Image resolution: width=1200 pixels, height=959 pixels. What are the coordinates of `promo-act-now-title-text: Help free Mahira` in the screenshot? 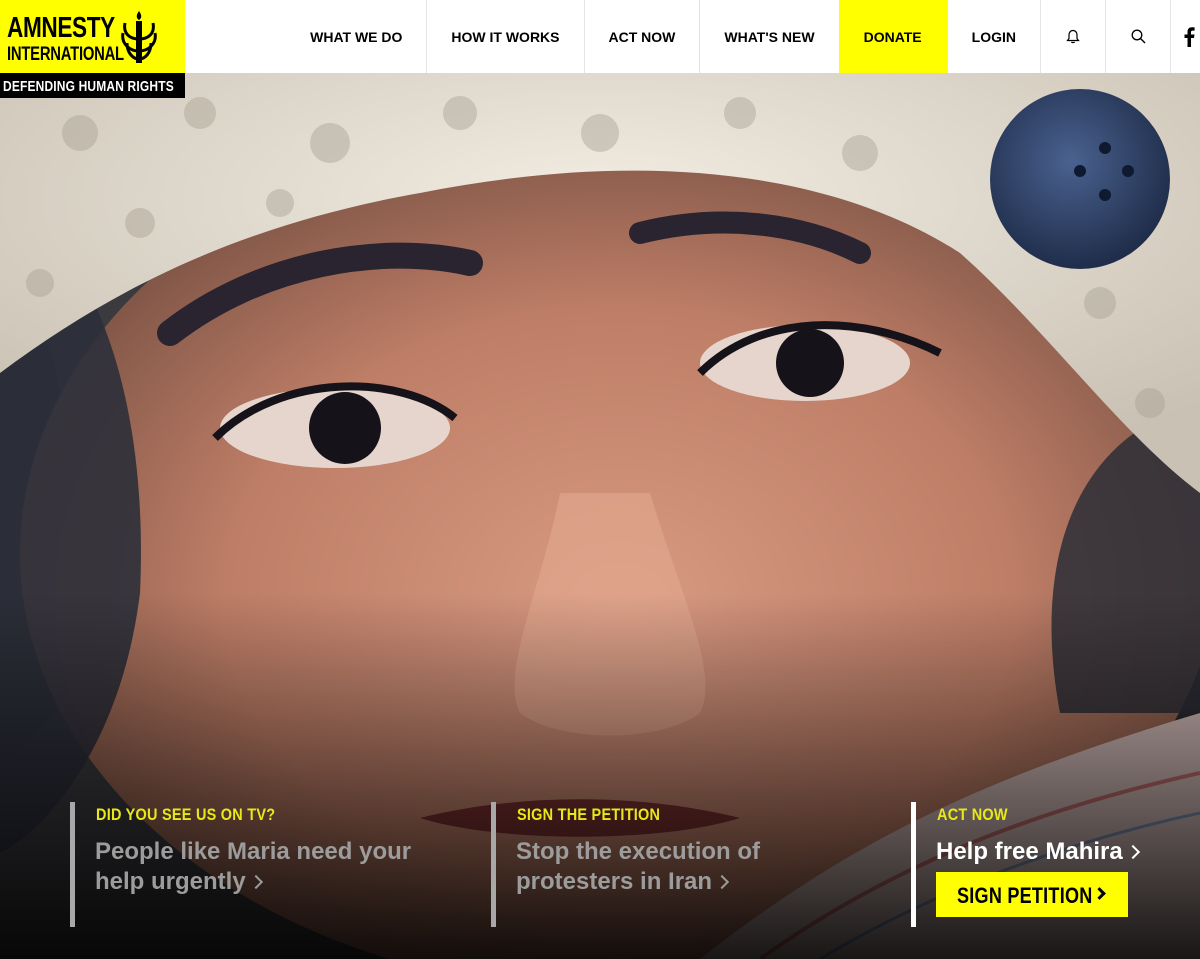 It's located at (1029, 851).